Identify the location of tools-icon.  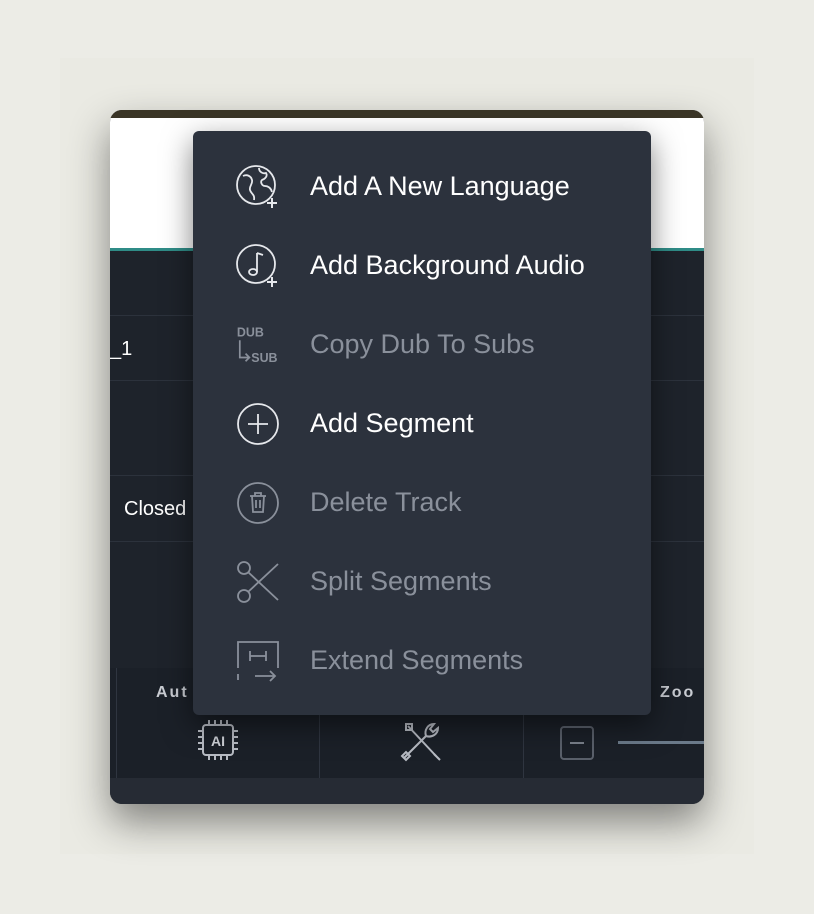
(421, 743).